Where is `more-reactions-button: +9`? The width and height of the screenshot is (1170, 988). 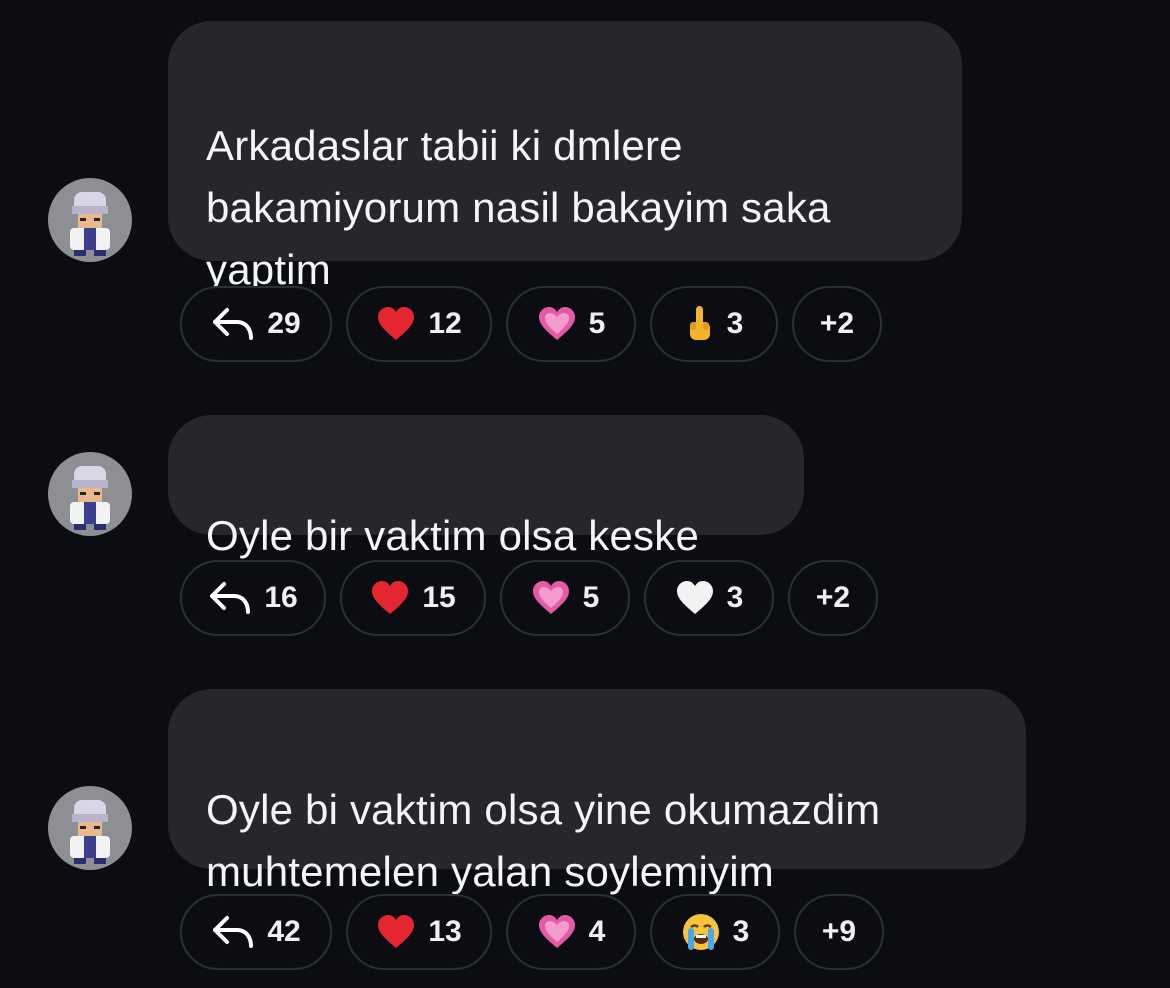 more-reactions-button: +9 is located at coordinates (839, 932).